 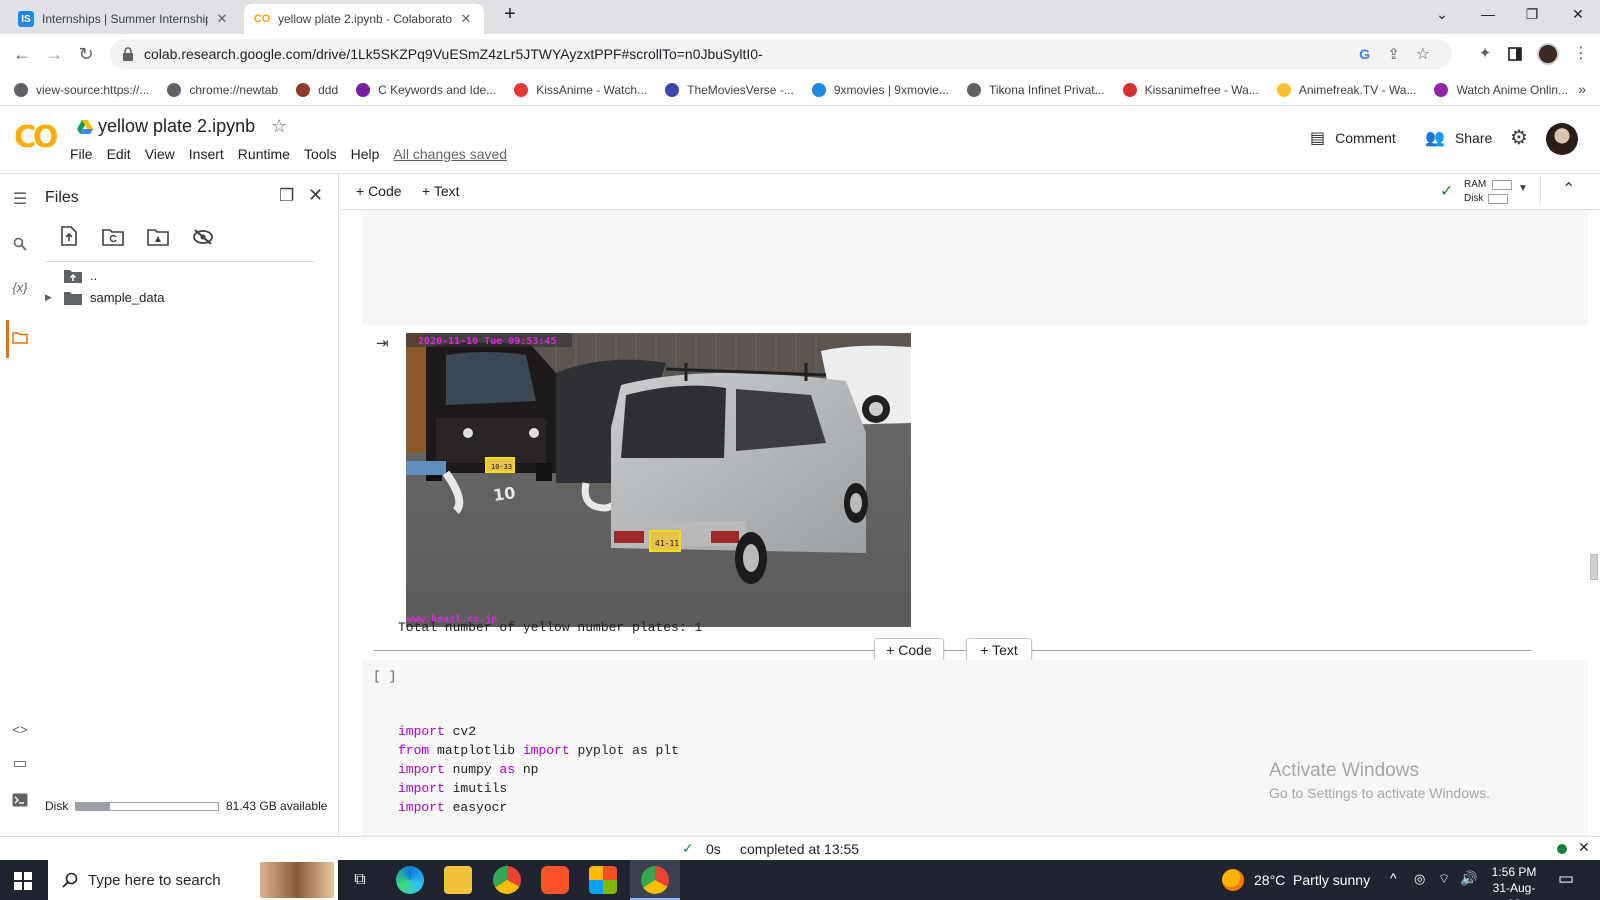 I want to click on taskbar-search-box: Type here to search, so click(x=193, y=880).